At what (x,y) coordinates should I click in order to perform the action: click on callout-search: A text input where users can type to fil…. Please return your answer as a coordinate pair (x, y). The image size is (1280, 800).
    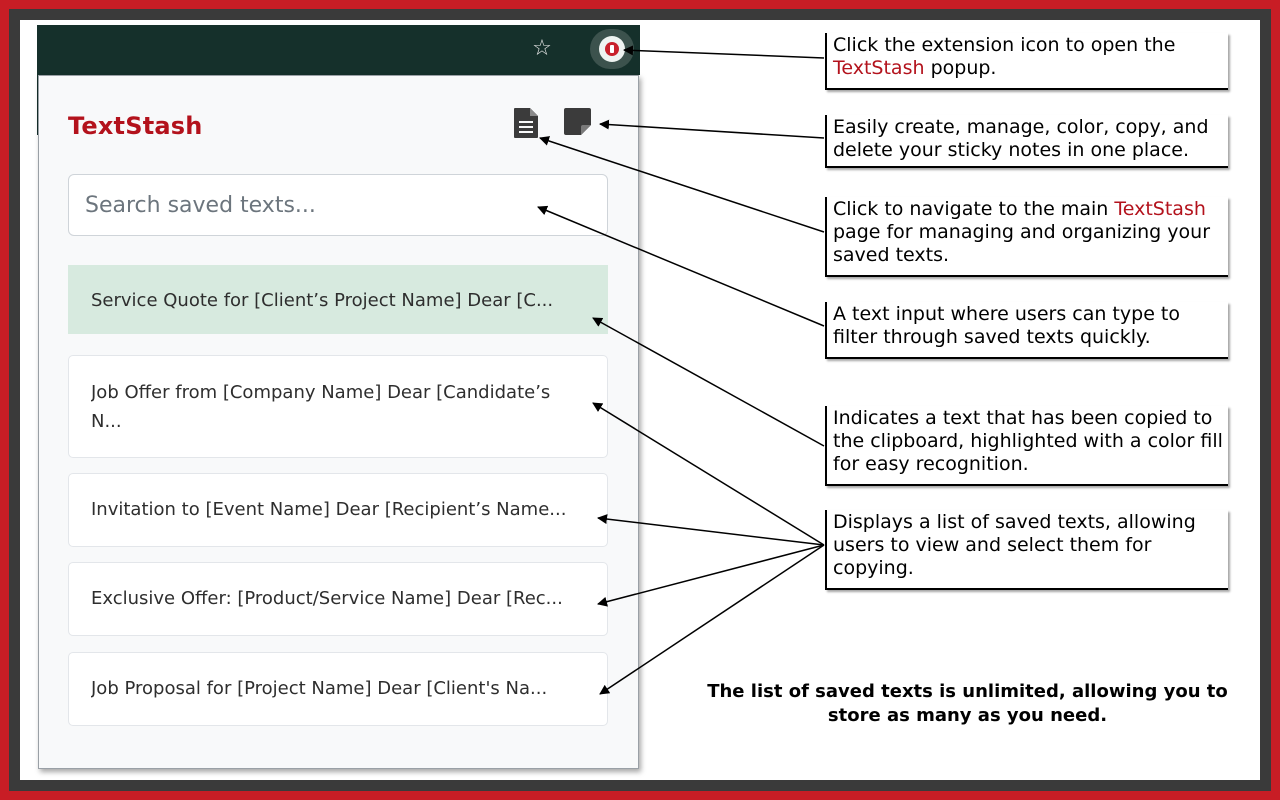
    Looking at the image, I should click on (1026, 330).